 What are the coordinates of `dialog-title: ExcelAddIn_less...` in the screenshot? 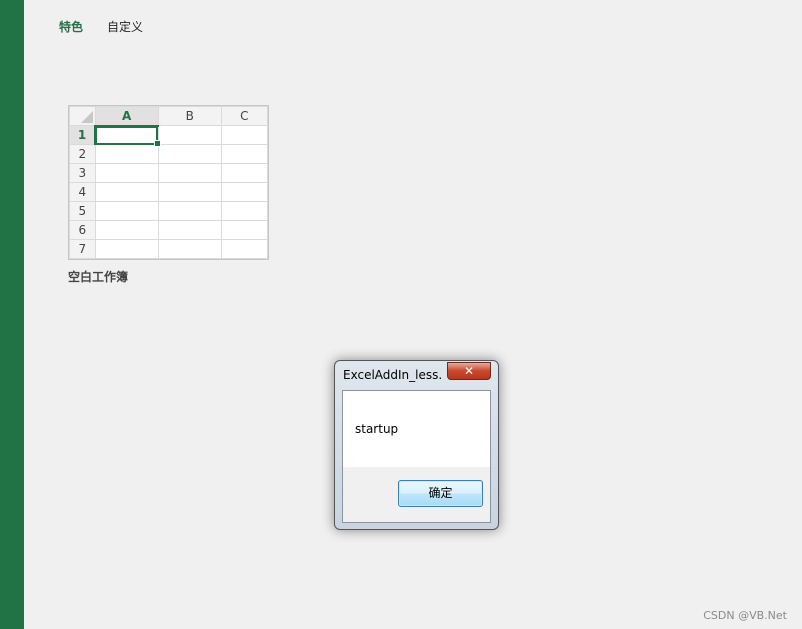 It's located at (393, 375).